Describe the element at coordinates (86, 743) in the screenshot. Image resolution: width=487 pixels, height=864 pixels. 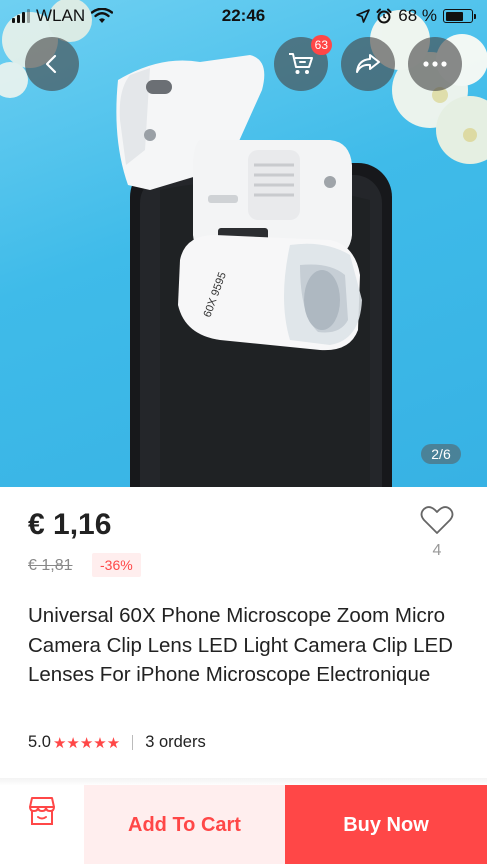
I see `rating-stars: ★★★★★` at that location.